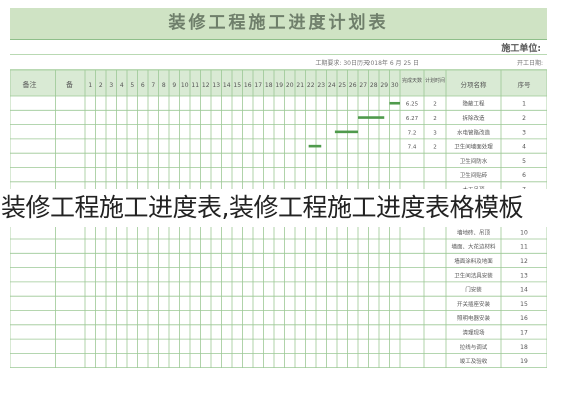 The width and height of the screenshot is (565, 400). Describe the element at coordinates (279, 85) in the screenshot. I see `header-day: 19` at that location.